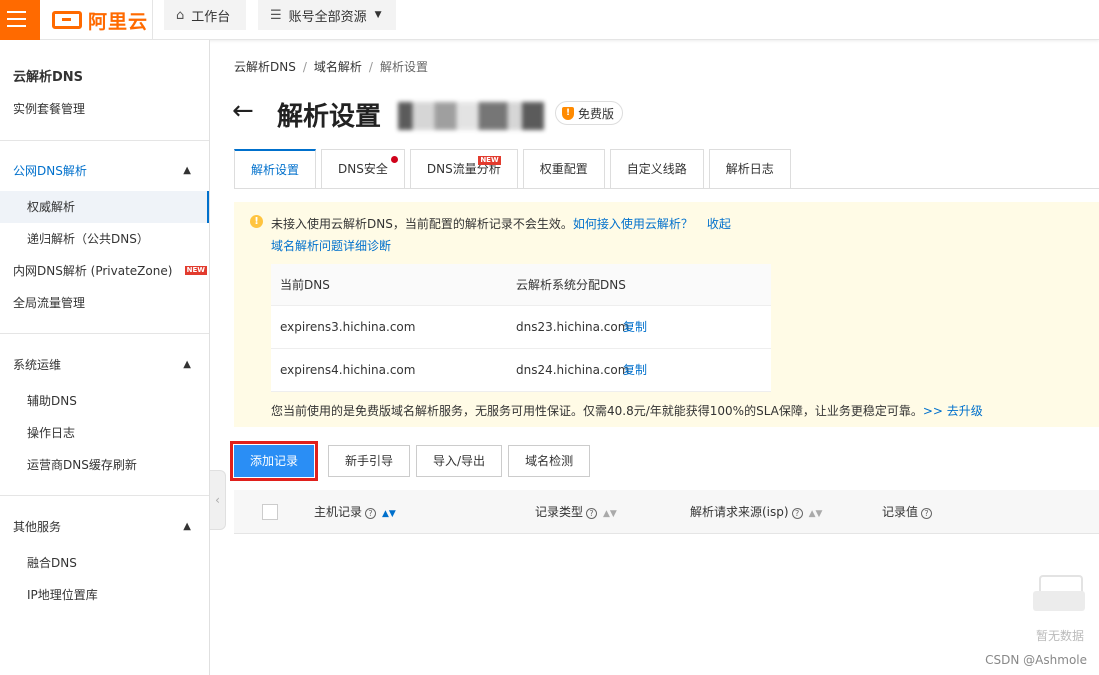  What do you see at coordinates (118, 21) in the screenshot?
I see `logo-text: 阿里云` at bounding box center [118, 21].